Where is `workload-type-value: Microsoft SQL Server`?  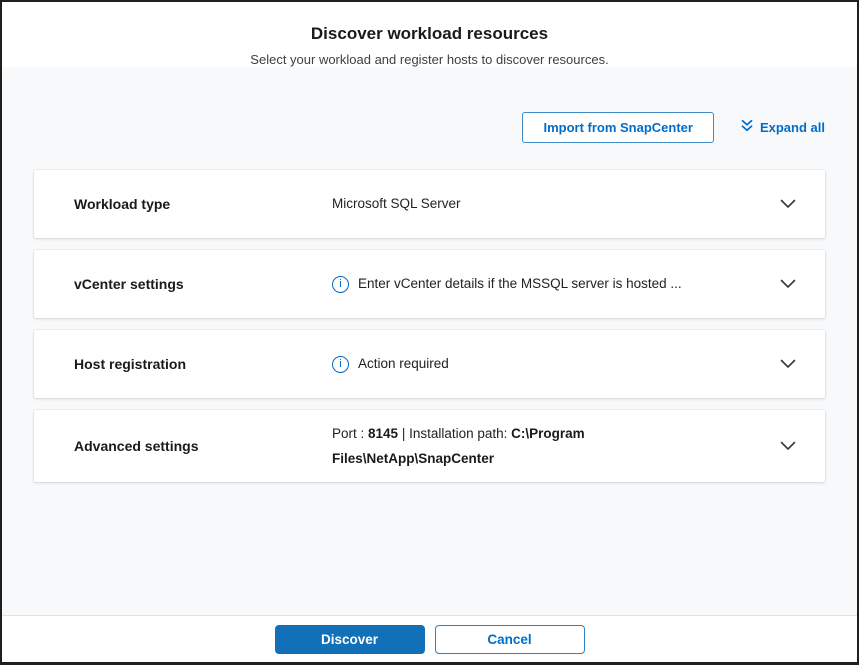
workload-type-value: Microsoft SQL Server is located at coordinates (396, 203).